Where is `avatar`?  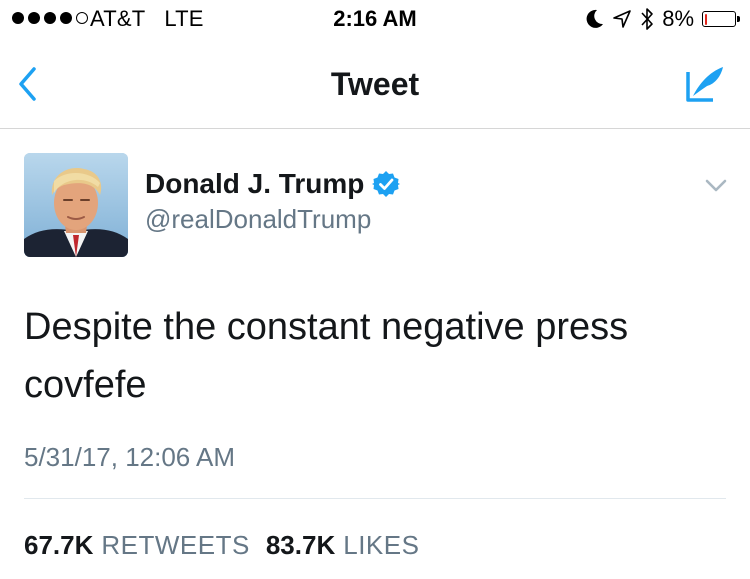 avatar is located at coordinates (76, 205).